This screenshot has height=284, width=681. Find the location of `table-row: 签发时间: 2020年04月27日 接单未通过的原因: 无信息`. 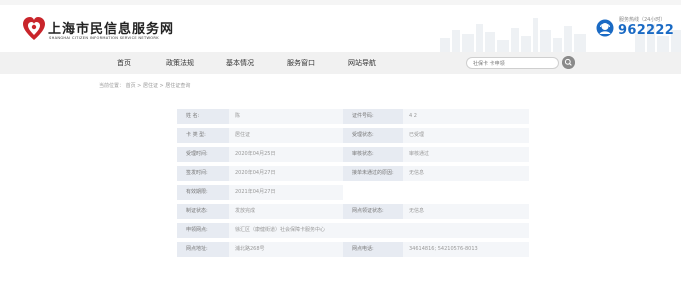

table-row: 签发时间: 2020年04月27日 接单未通过的原因: 无信息 is located at coordinates (353, 173).